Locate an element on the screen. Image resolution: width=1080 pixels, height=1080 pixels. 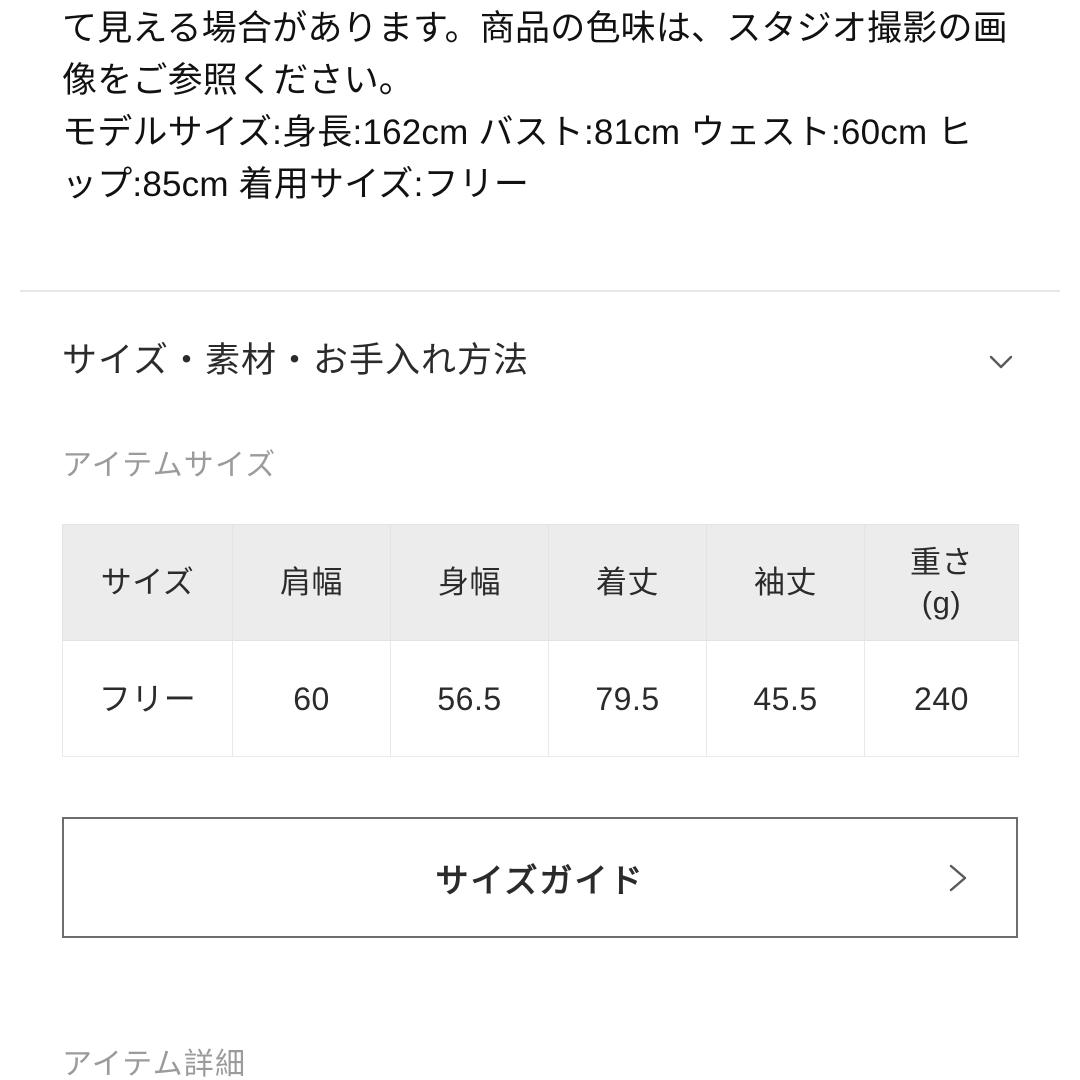
item-size-label: アイテムサイズ is located at coordinates (169, 465).